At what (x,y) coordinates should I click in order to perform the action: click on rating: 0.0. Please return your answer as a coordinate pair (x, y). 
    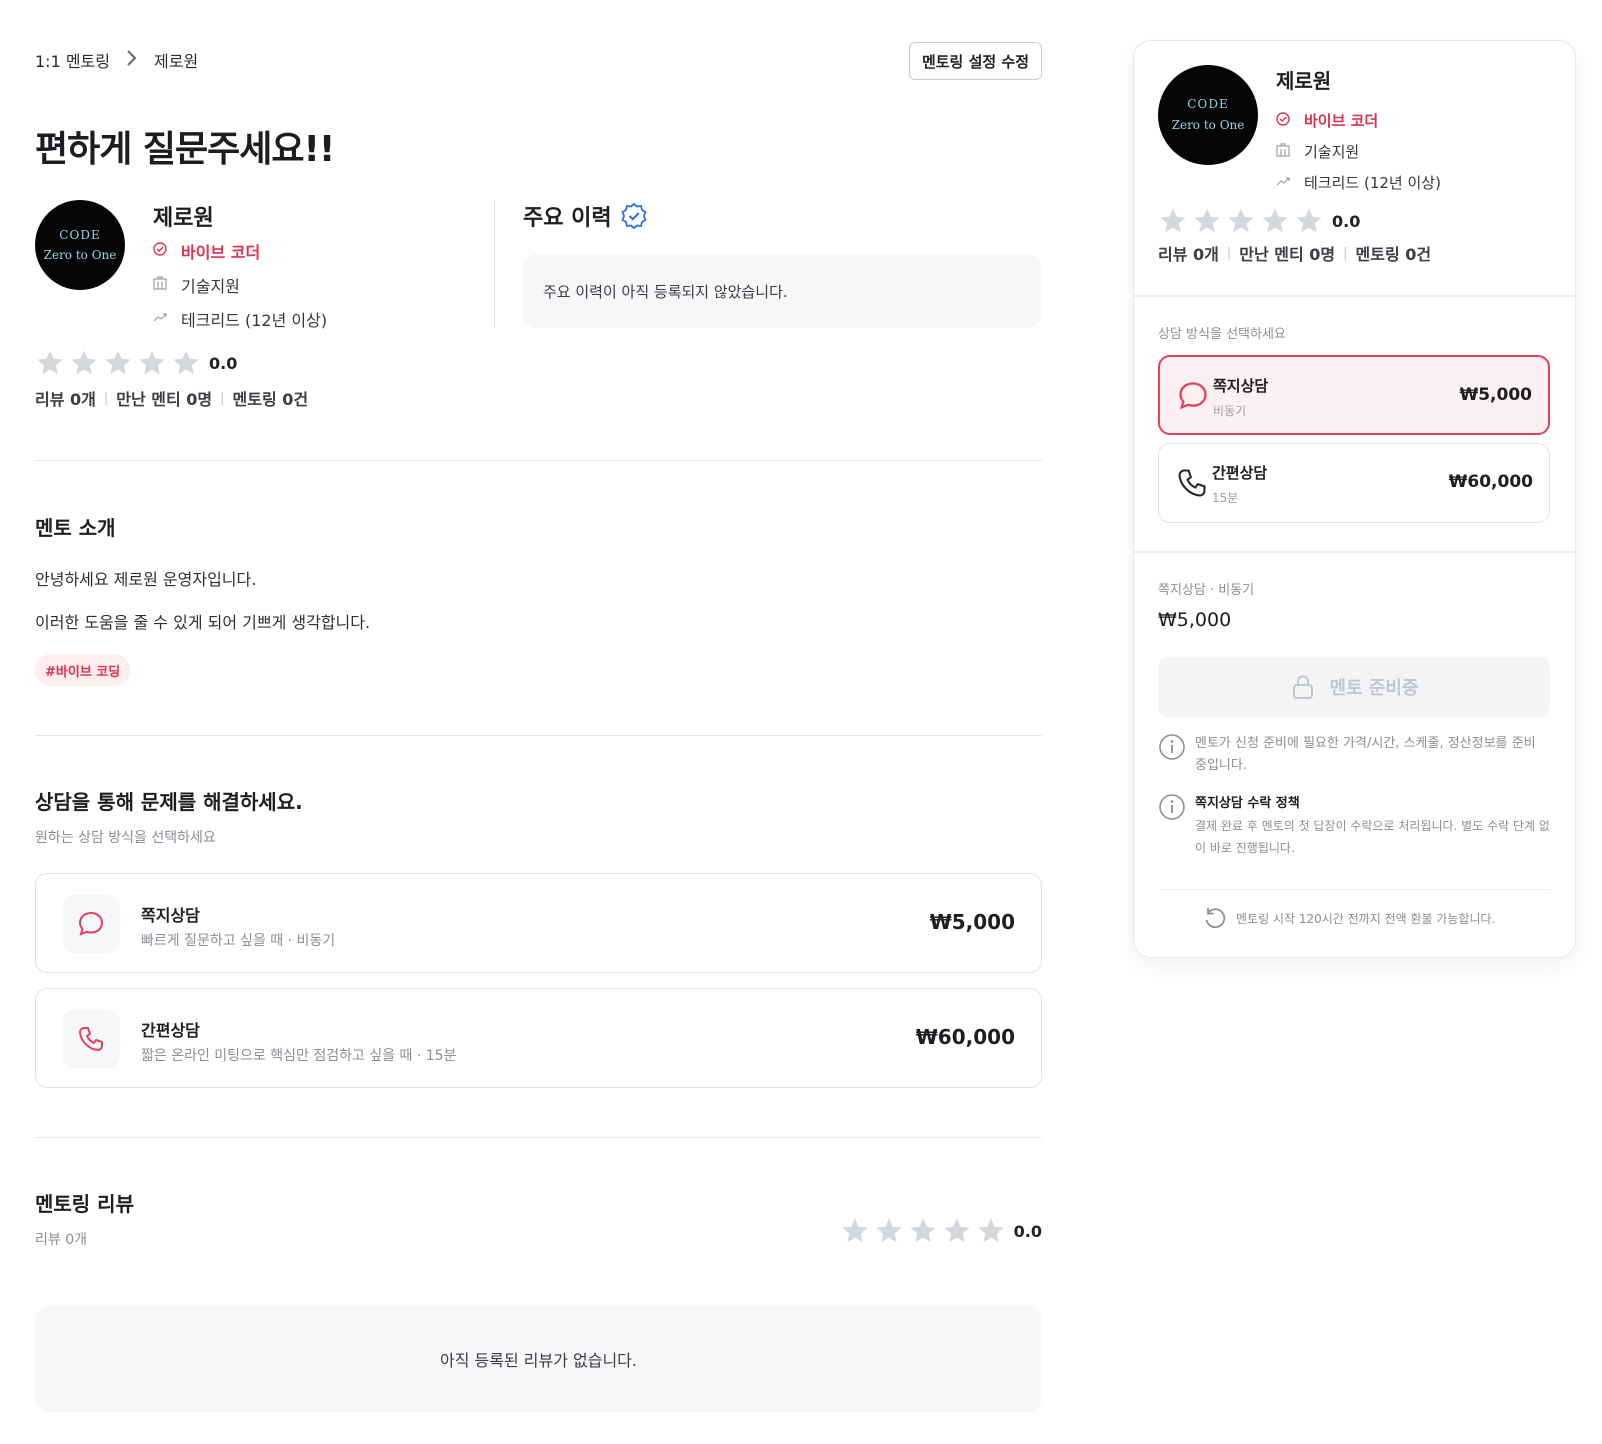
    Looking at the image, I should click on (1259, 221).